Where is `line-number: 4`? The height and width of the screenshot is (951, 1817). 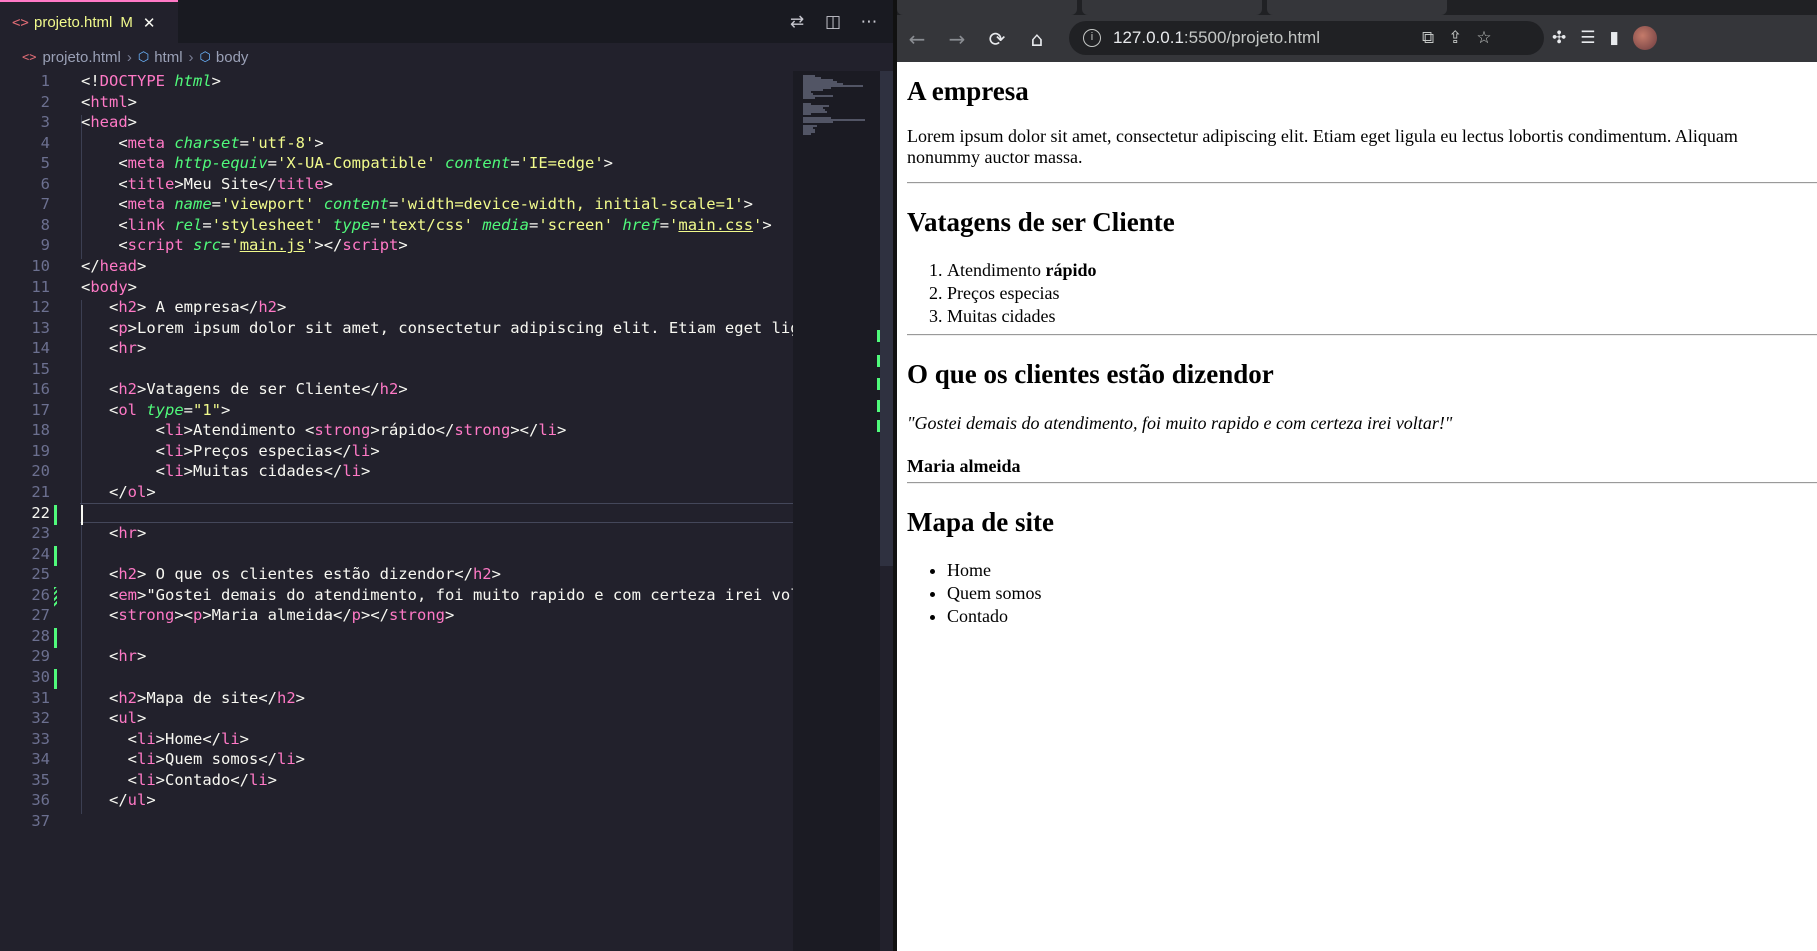
line-number: 4 is located at coordinates (45, 142).